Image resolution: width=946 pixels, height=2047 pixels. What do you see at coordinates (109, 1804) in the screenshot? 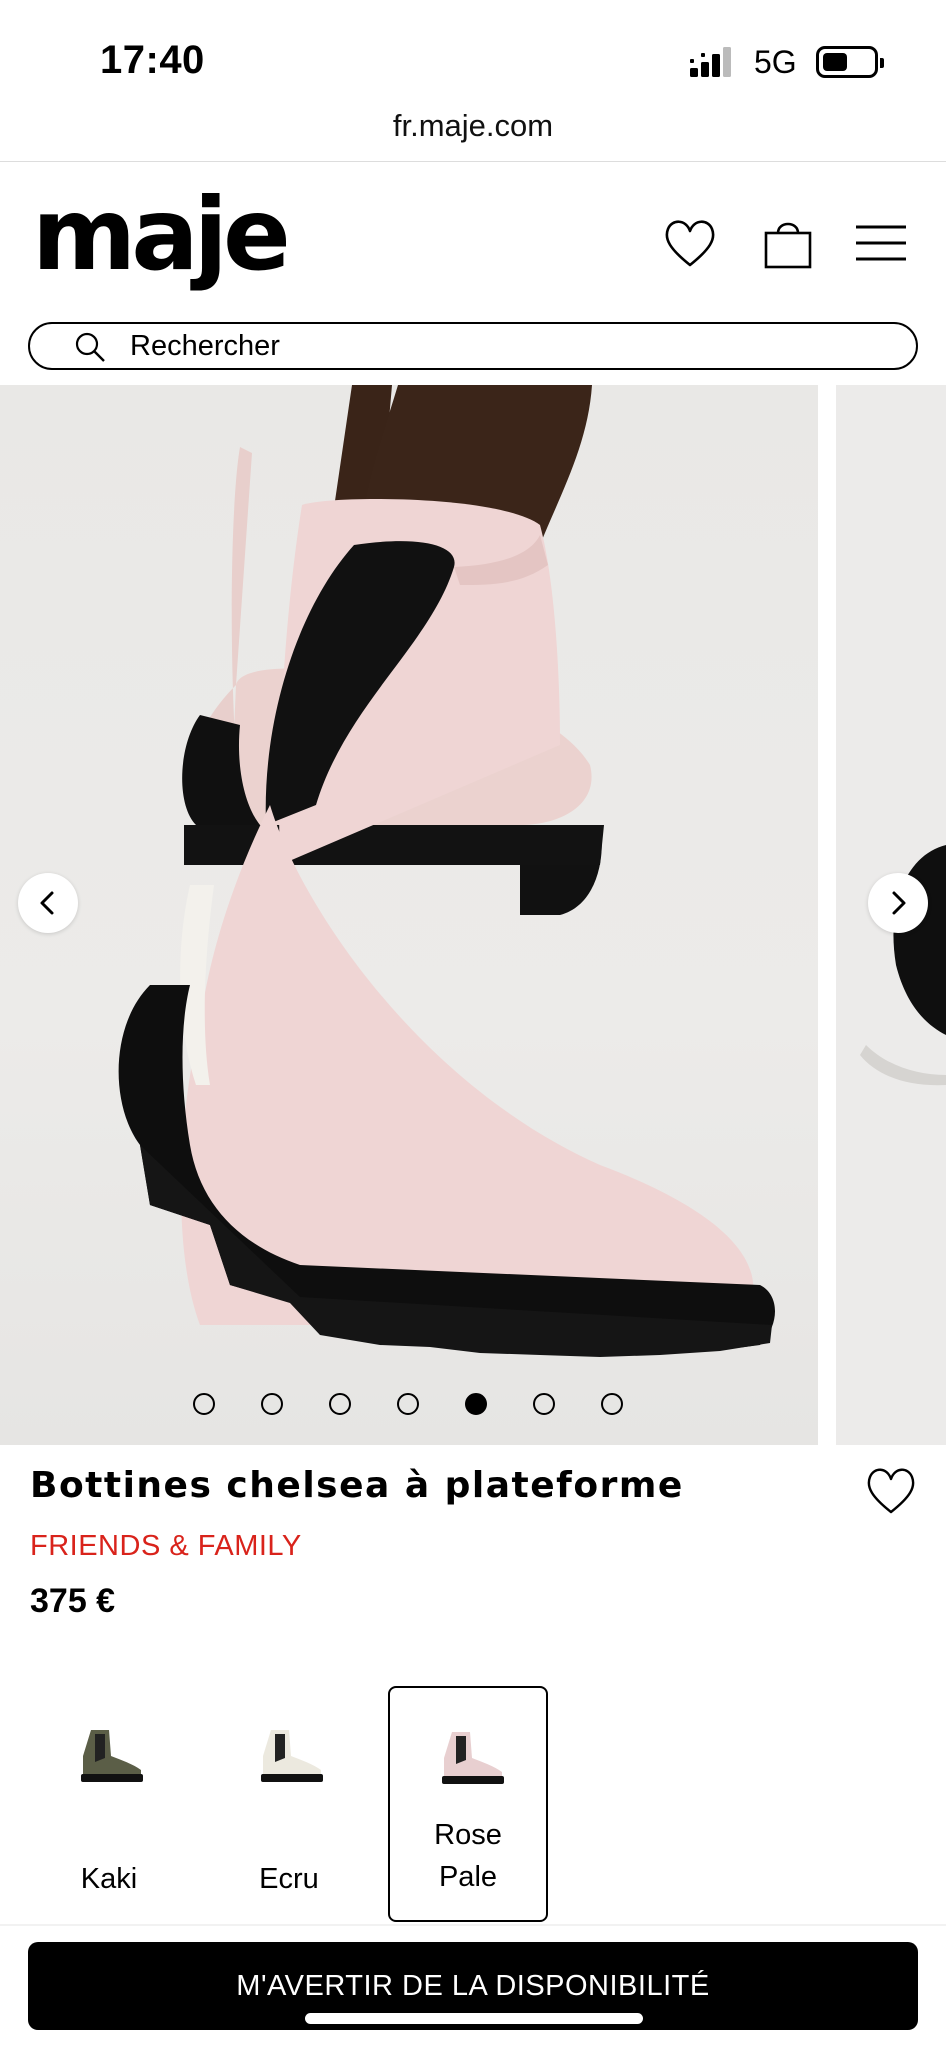
I see `color-option-kaki: Kaki` at bounding box center [109, 1804].